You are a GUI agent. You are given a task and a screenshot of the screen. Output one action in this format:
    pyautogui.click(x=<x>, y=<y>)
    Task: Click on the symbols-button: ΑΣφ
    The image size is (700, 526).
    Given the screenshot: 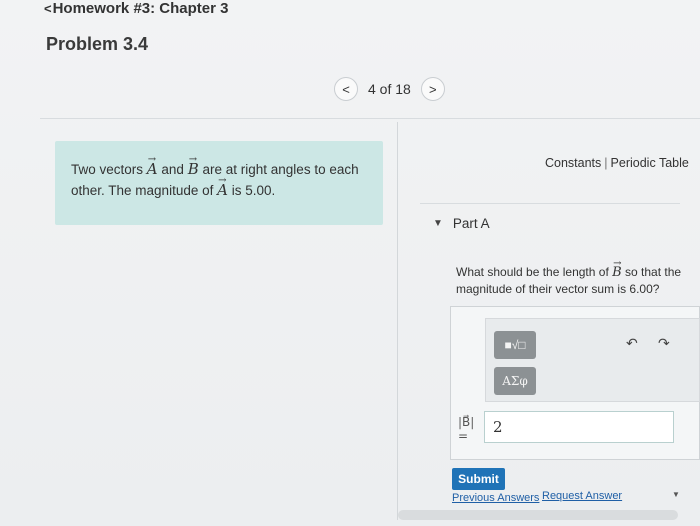 What is the action you would take?
    pyautogui.click(x=515, y=381)
    